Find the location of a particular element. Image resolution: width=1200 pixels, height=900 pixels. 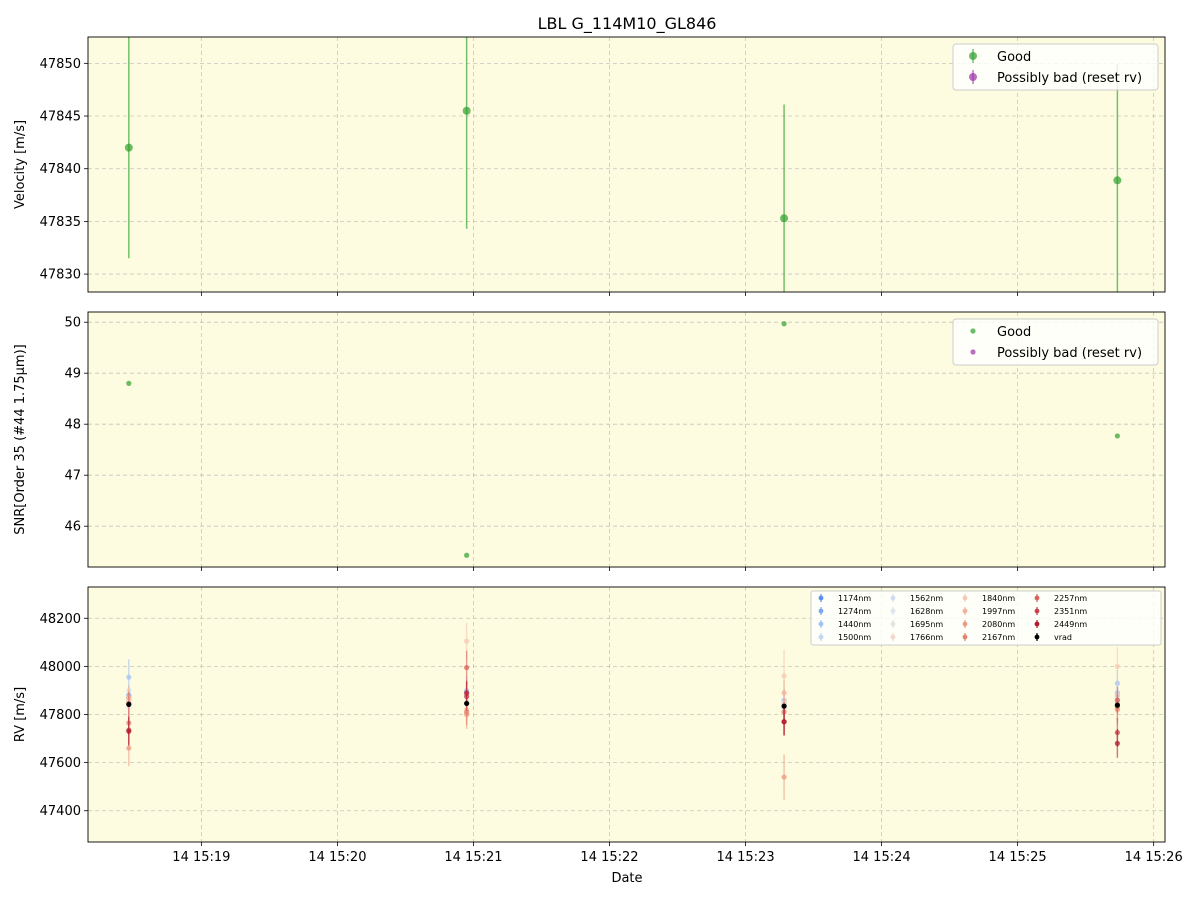

y-tick-label: 48000 is located at coordinates (60, 667).